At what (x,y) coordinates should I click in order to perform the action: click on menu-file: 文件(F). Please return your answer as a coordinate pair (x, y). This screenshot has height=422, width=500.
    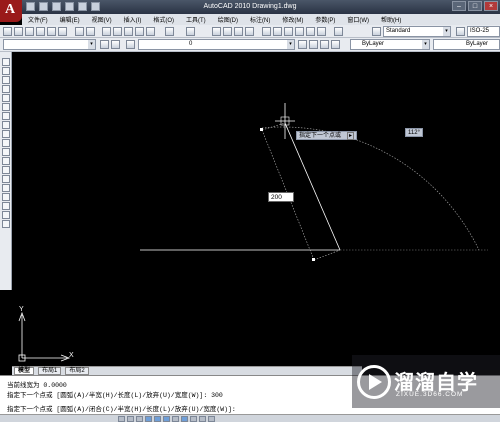
    Looking at the image, I should click on (38, 19).